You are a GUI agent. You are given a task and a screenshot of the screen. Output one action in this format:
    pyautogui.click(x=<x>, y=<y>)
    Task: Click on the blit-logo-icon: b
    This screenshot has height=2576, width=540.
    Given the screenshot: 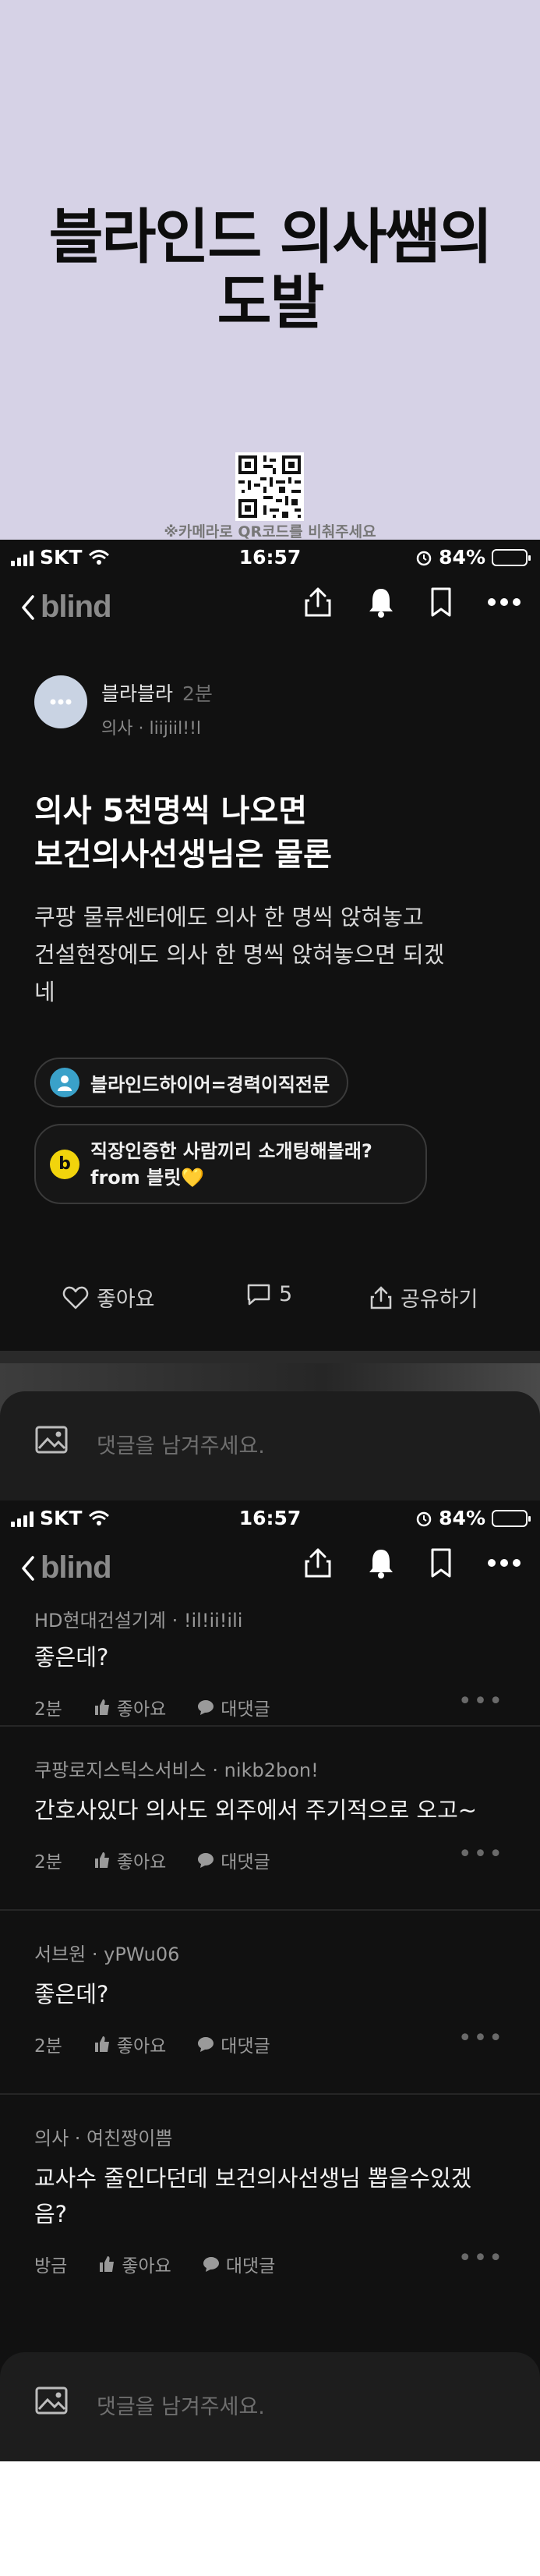 What is the action you would take?
    pyautogui.click(x=65, y=1164)
    